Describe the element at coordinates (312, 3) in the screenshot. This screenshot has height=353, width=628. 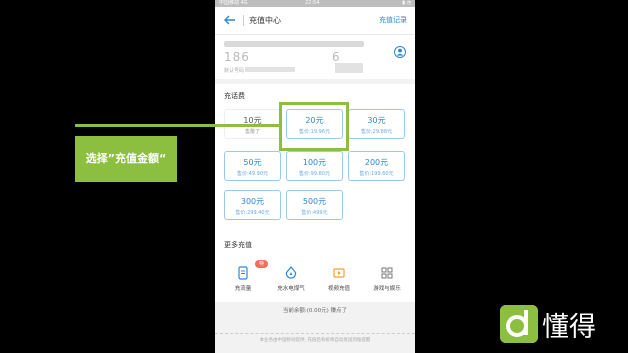
I see `clock-label: 22:54` at that location.